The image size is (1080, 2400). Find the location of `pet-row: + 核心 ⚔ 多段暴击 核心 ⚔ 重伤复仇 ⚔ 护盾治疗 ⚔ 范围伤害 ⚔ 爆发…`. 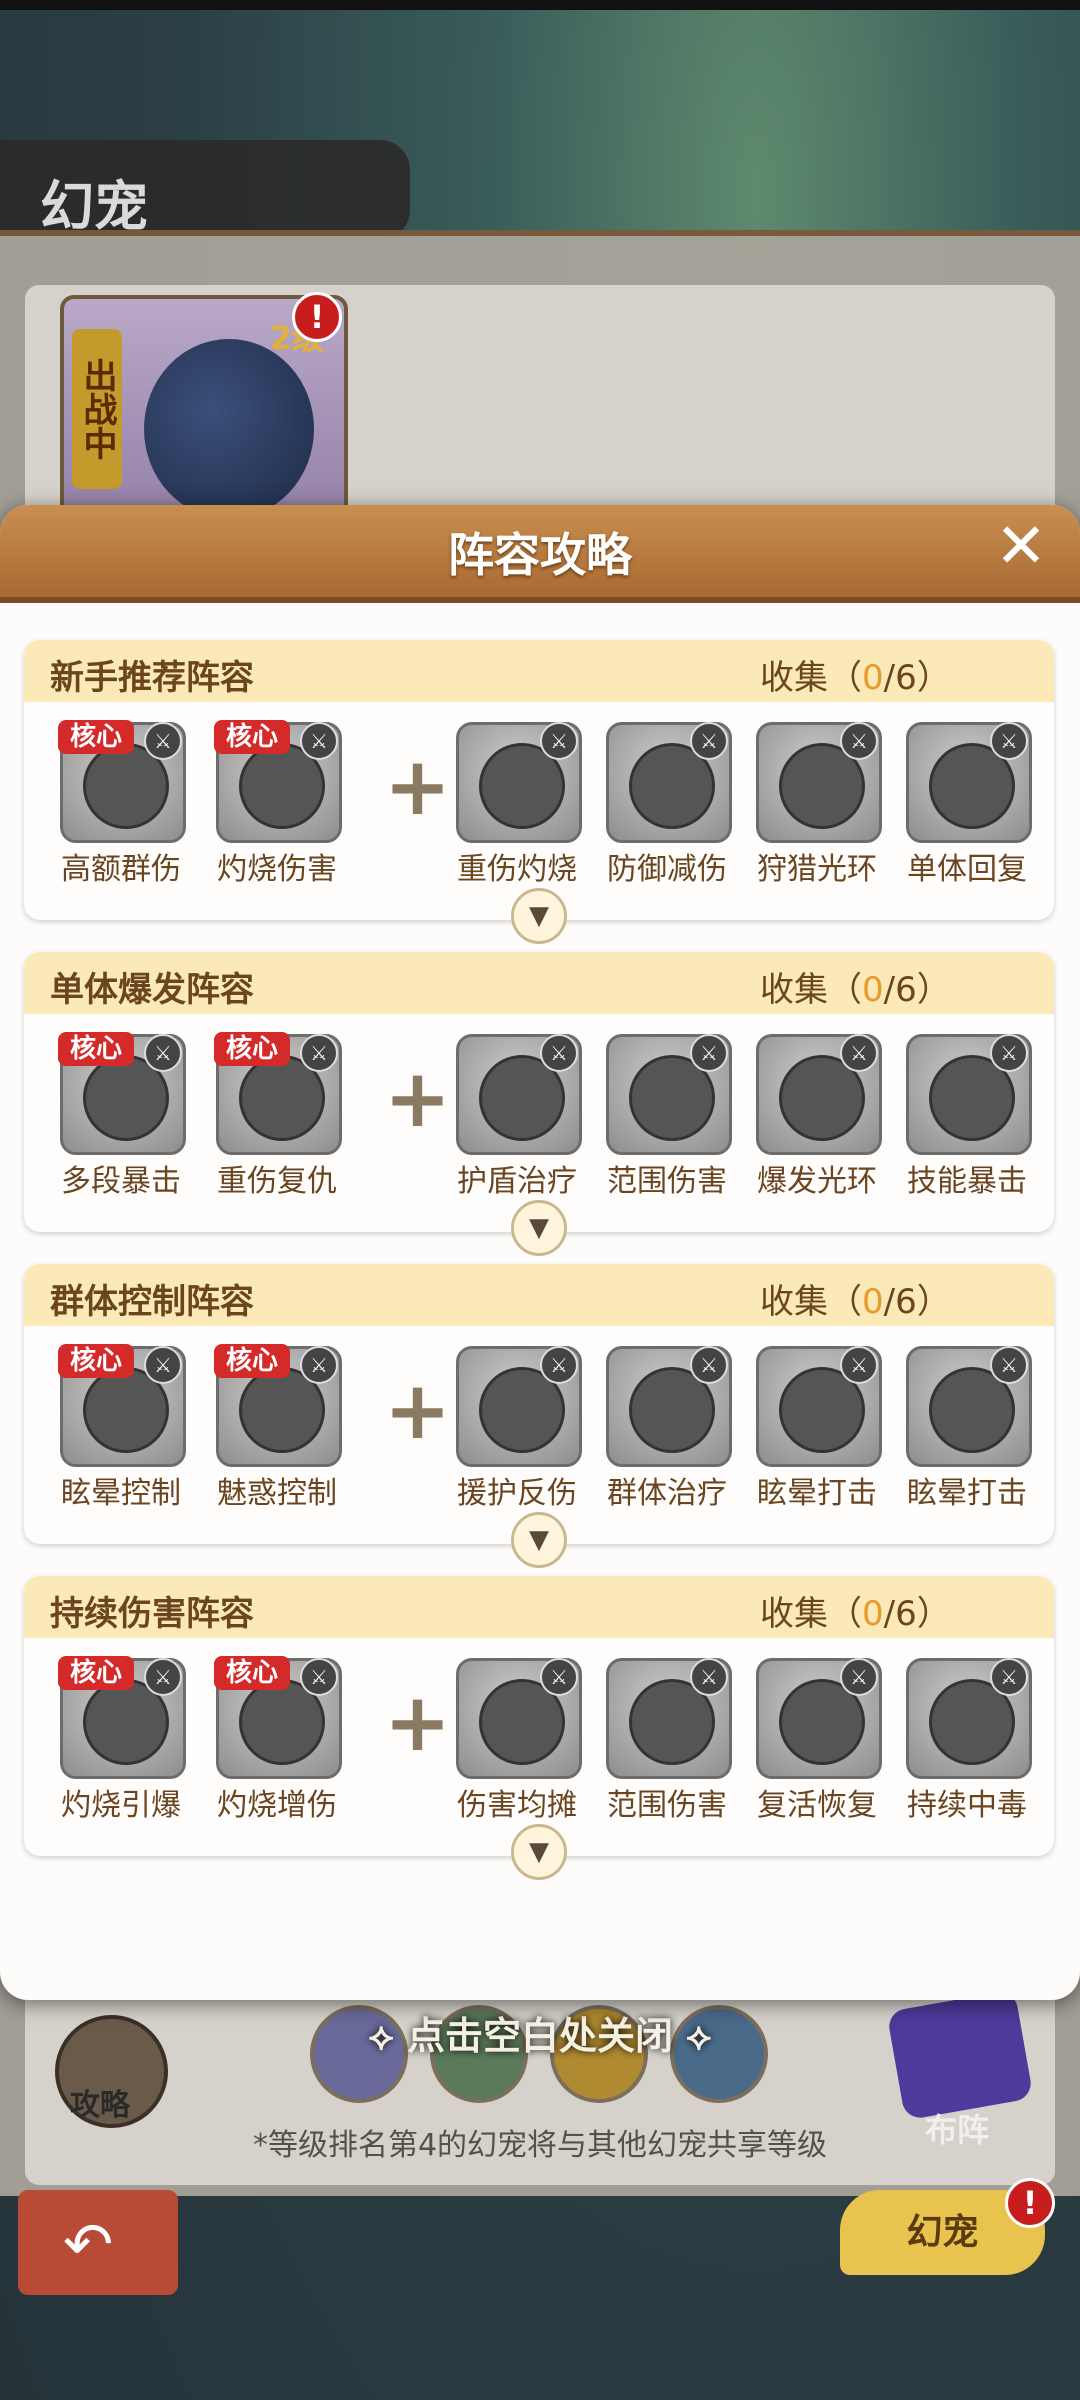

pet-row: + 核心 ⚔ 多段暴击 核心 ⚔ 重伤复仇 ⚔ 护盾治疗 ⚔ 范围伤害 ⚔ 爆发… is located at coordinates (539, 1115).